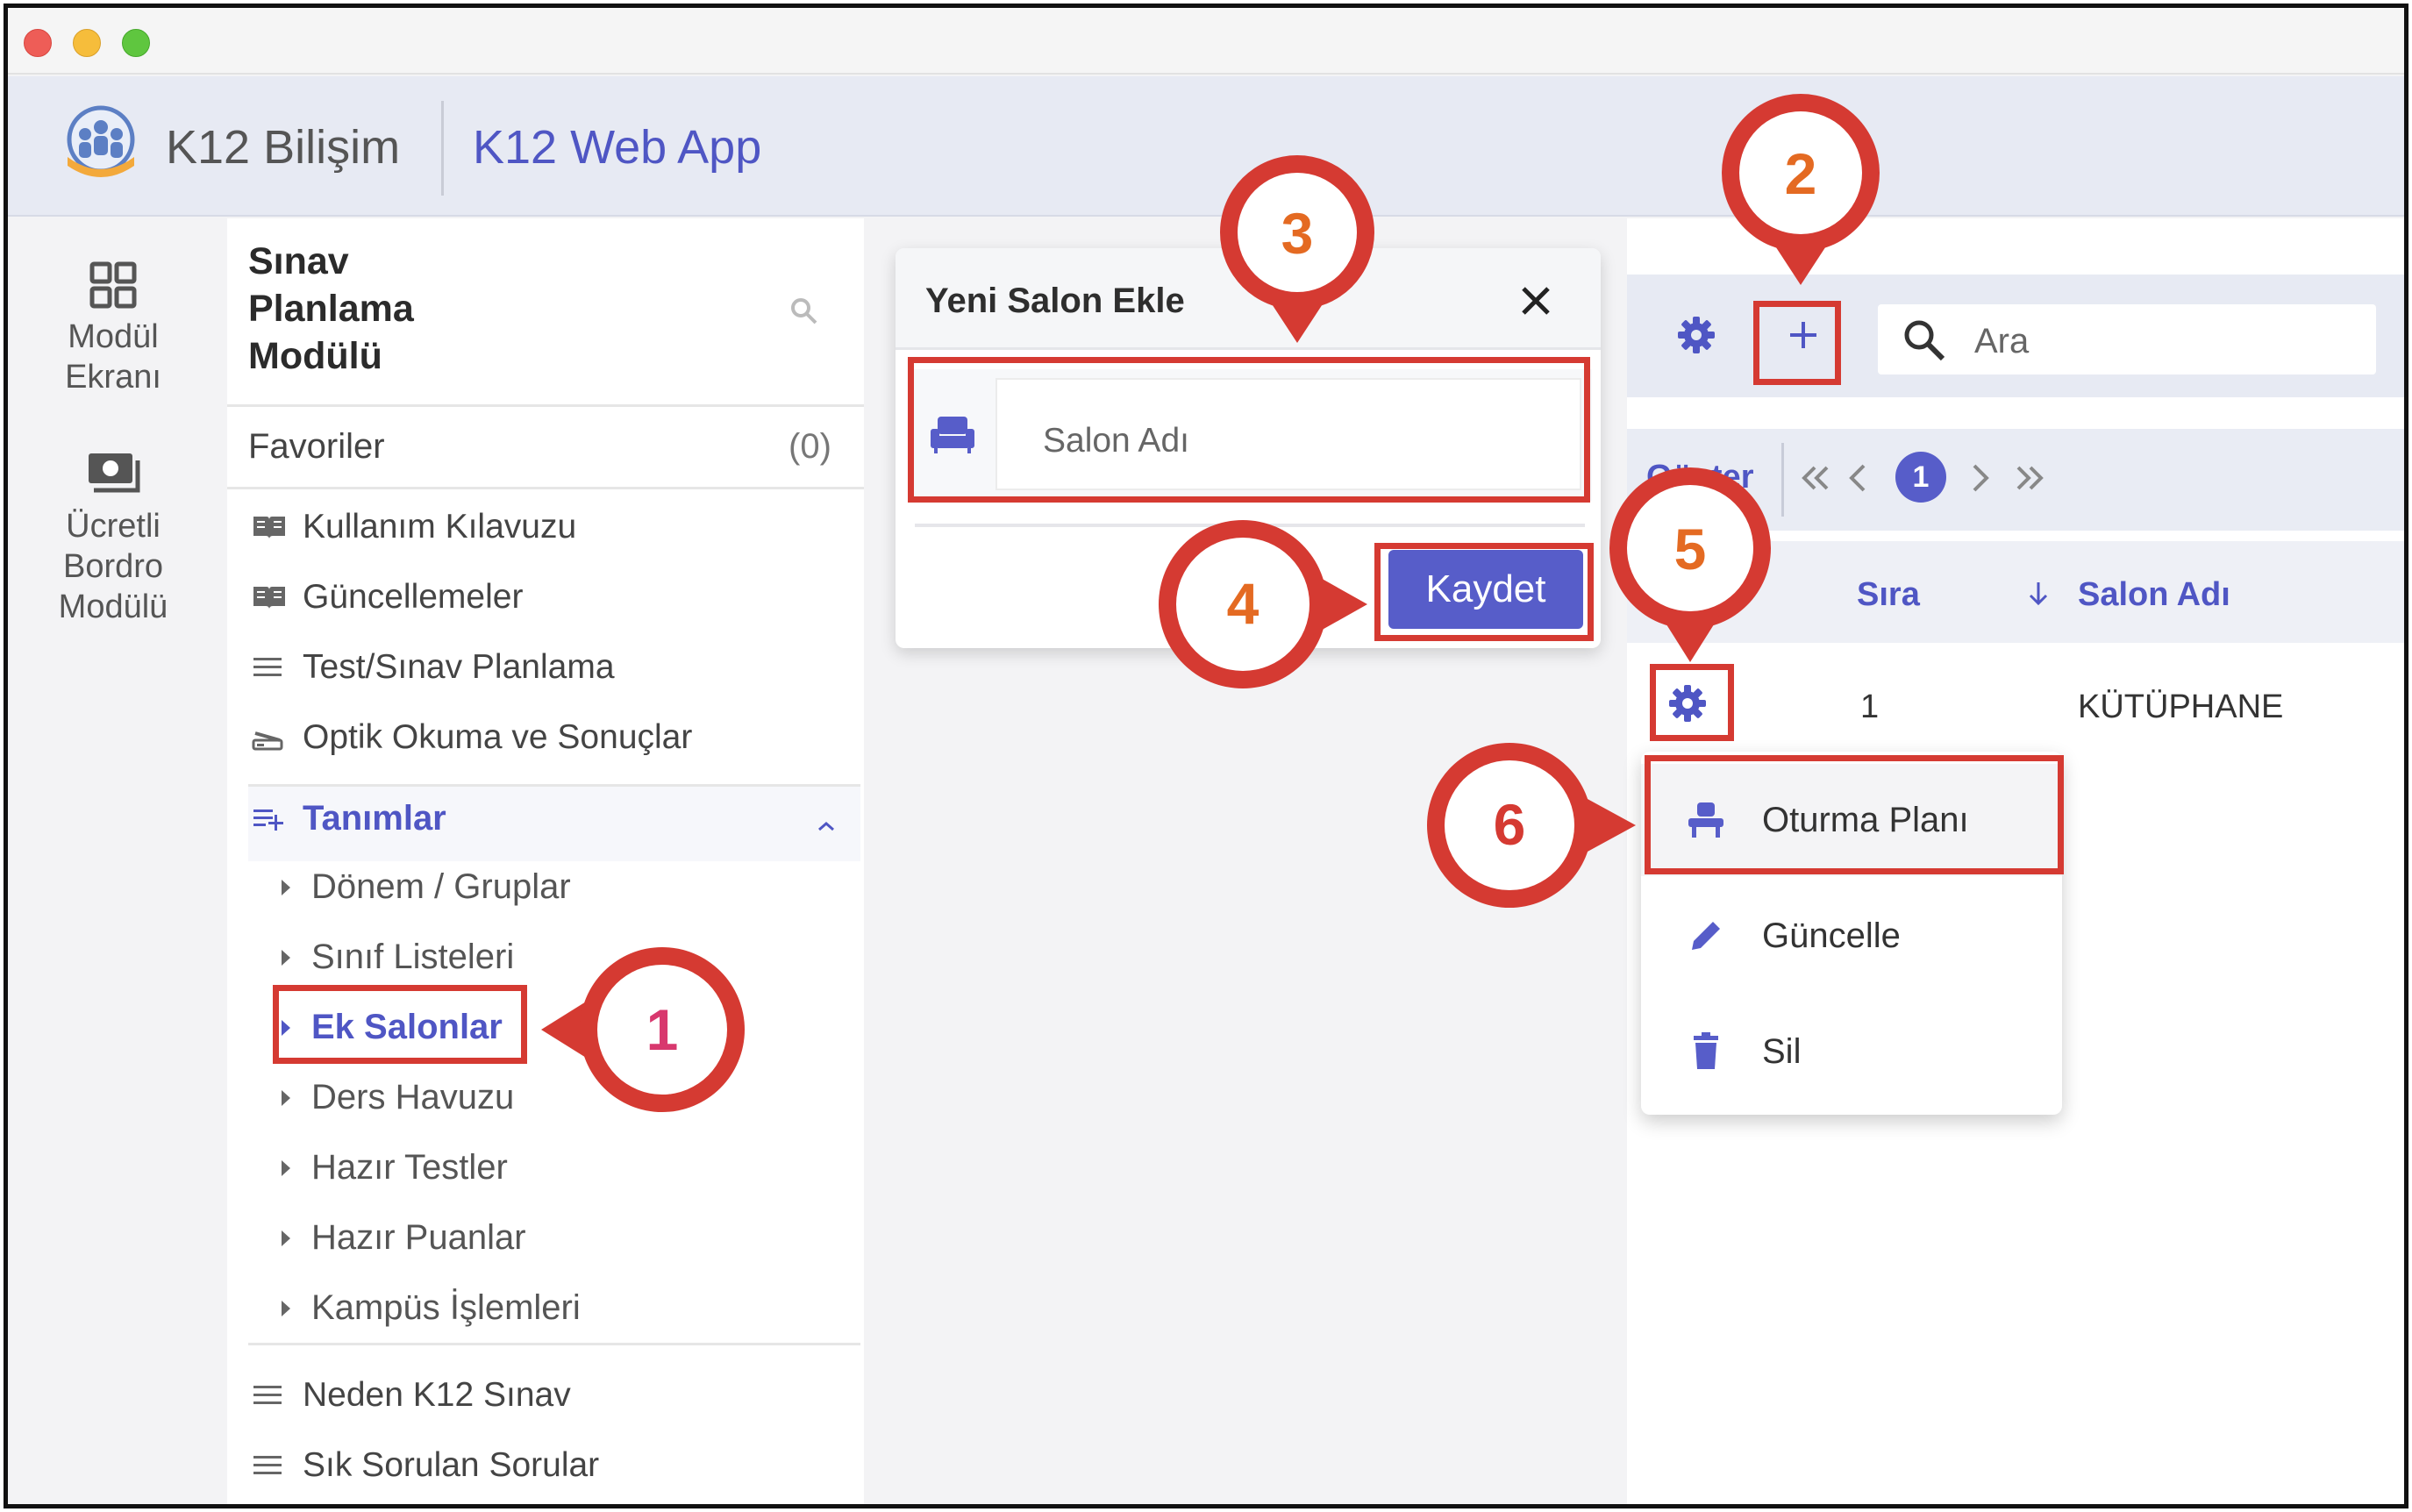  Describe the element at coordinates (1692, 702) in the screenshot. I see `highlight-box-row-gear` at that location.